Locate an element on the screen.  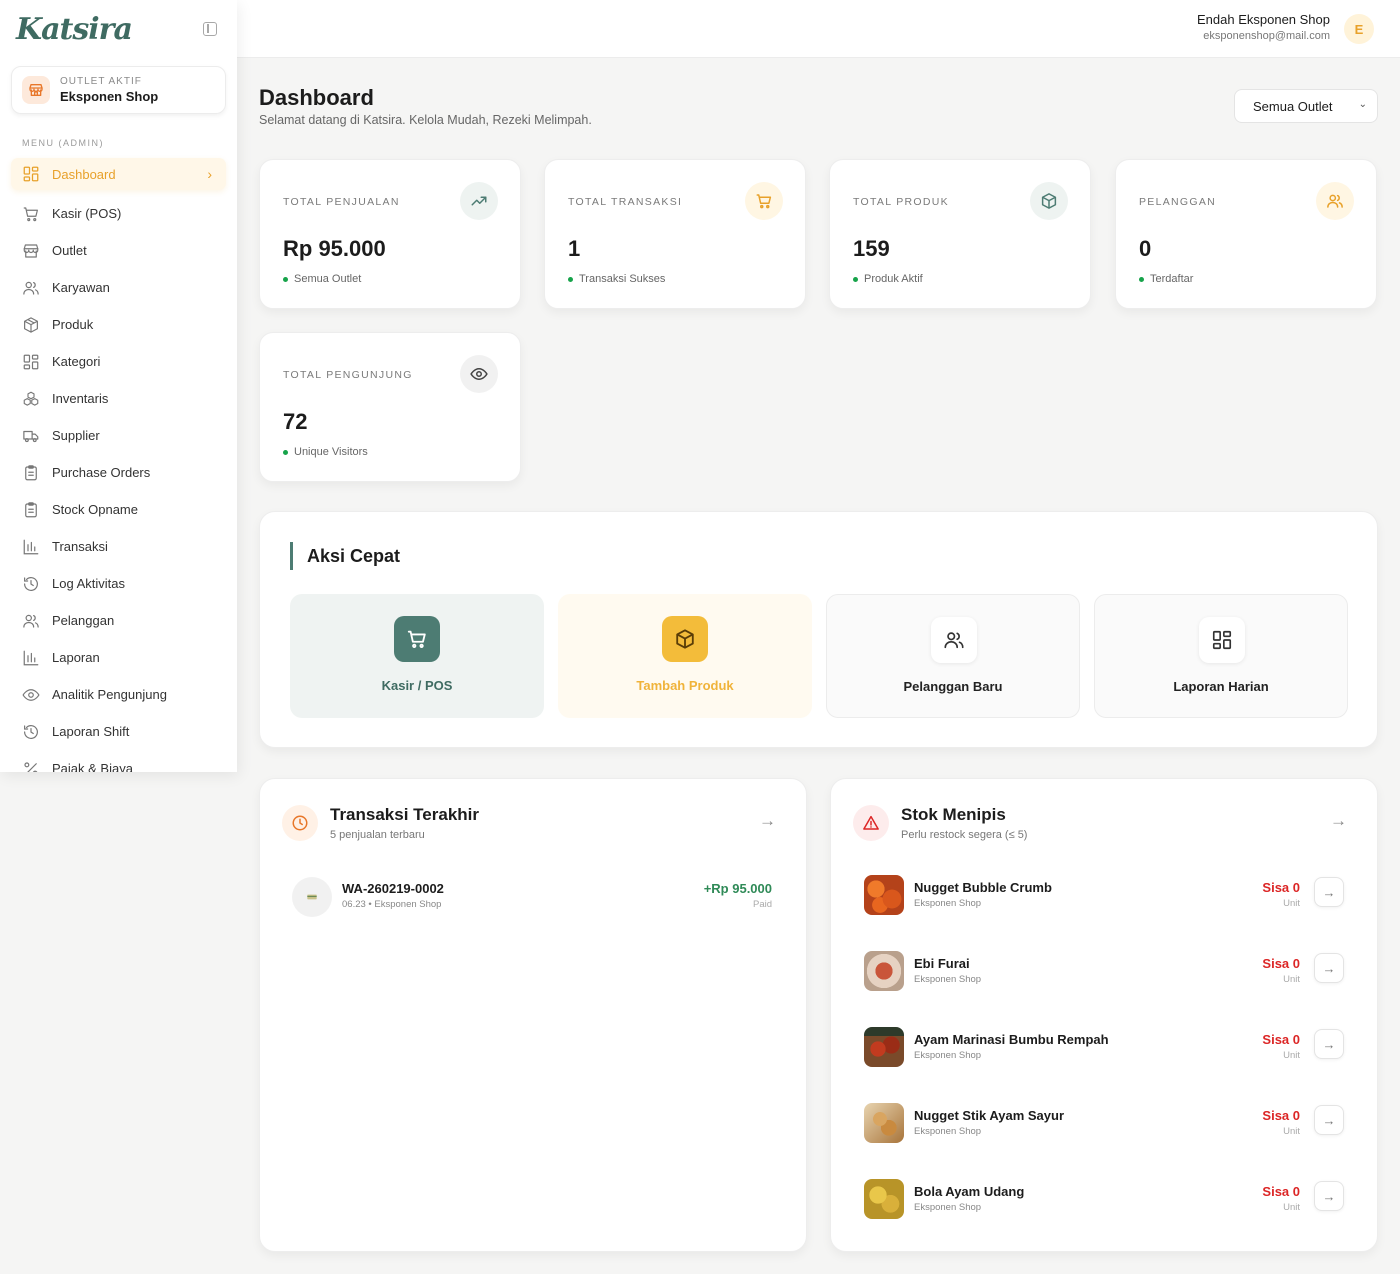
outlet-filter-value: Semua Outlet is located at coordinates (1293, 106).